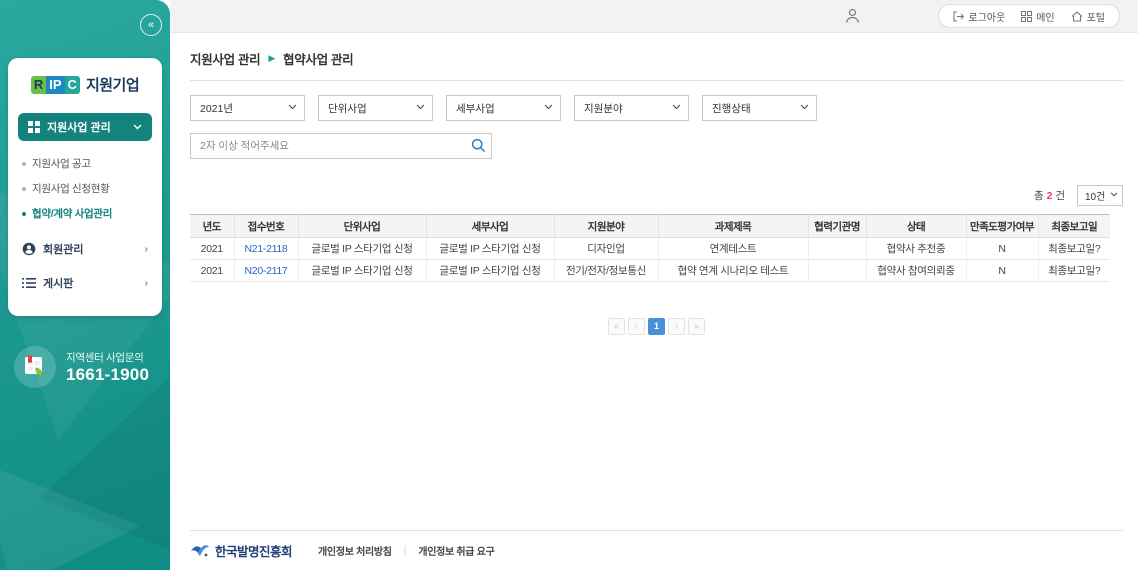 This screenshot has height=570, width=1138. Describe the element at coordinates (489, 226) in the screenshot. I see `col-sub-project: 세부사업` at that location.